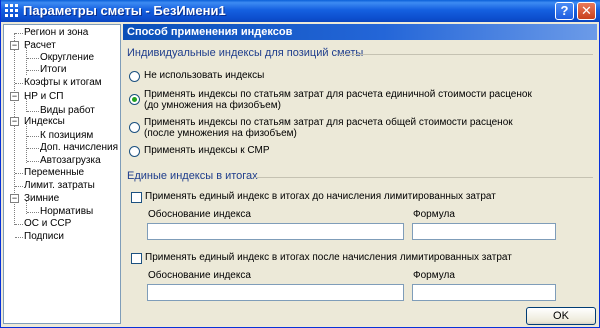 This screenshot has height=328, width=600. Describe the element at coordinates (70, 161) in the screenshot. I see `tree-item-avtozagruzka: Автозагрузка` at that location.